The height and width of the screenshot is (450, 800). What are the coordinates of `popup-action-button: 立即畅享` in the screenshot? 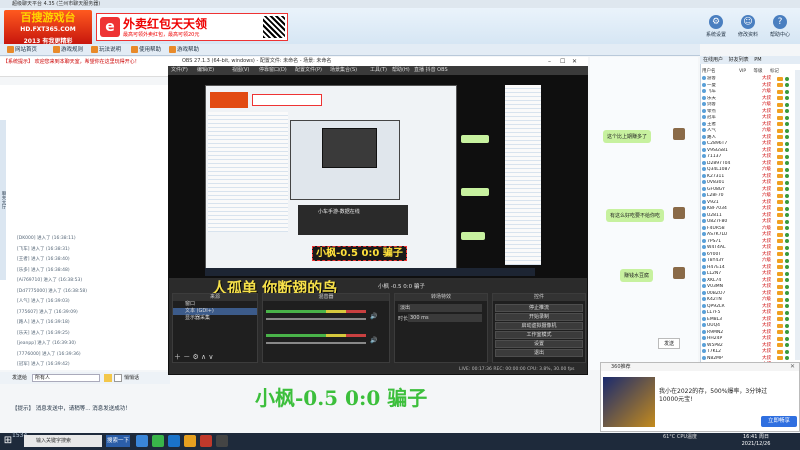 It's located at (779, 421).